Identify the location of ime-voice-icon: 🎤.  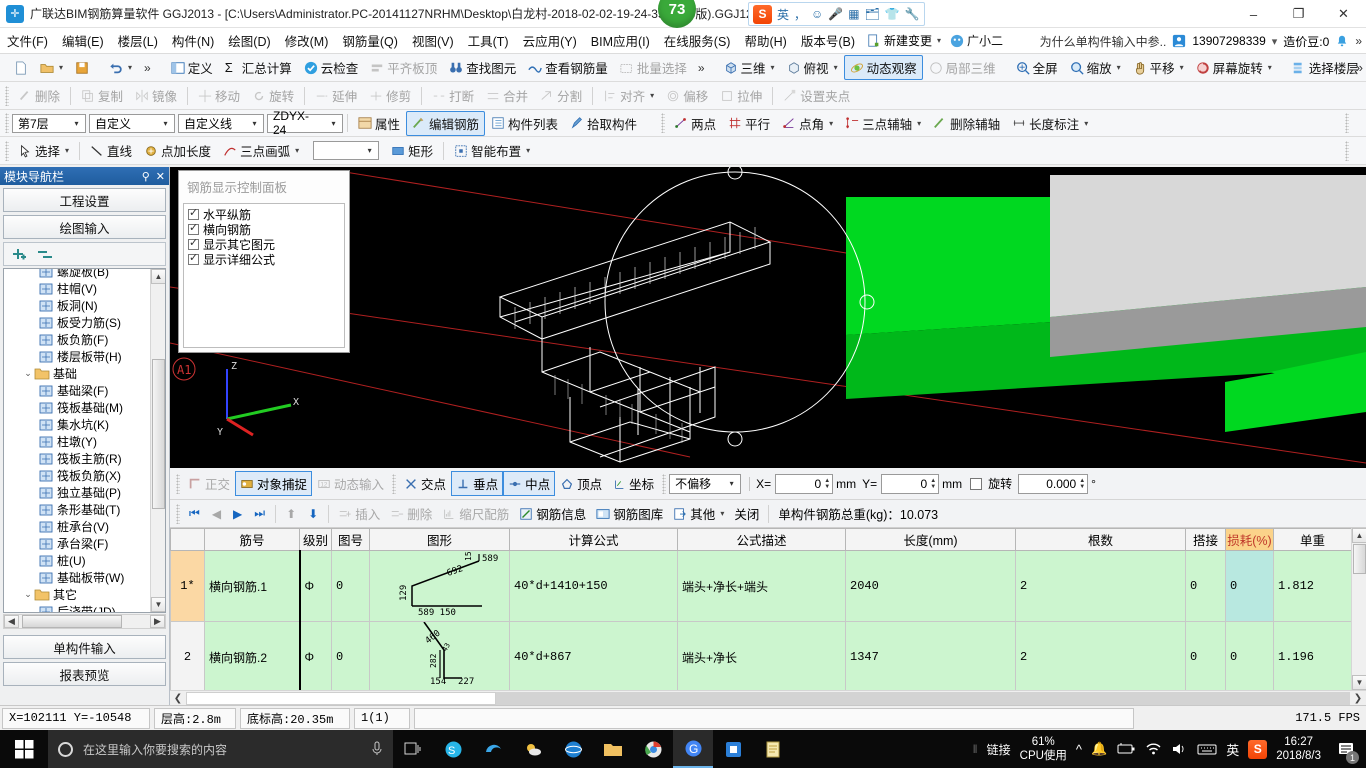
(835, 14).